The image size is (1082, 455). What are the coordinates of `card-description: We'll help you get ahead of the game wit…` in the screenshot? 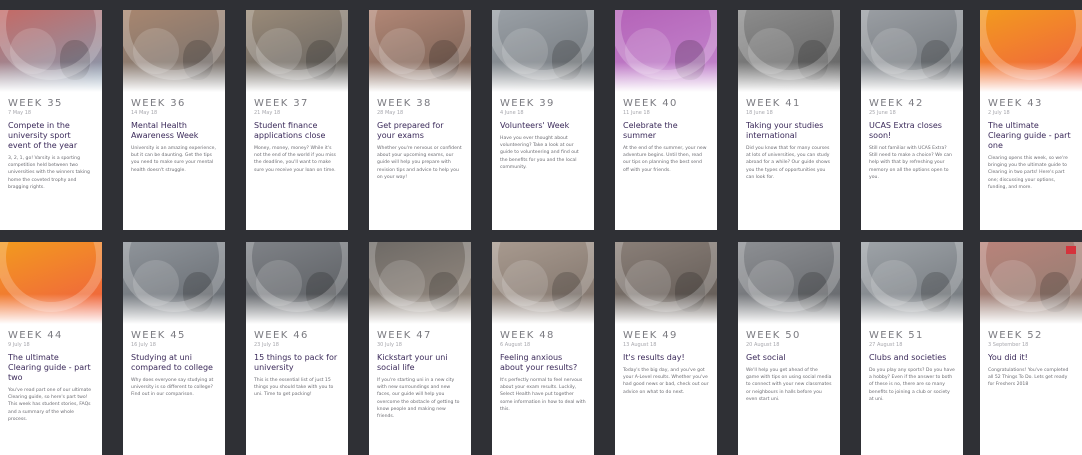 It's located at (789, 385).